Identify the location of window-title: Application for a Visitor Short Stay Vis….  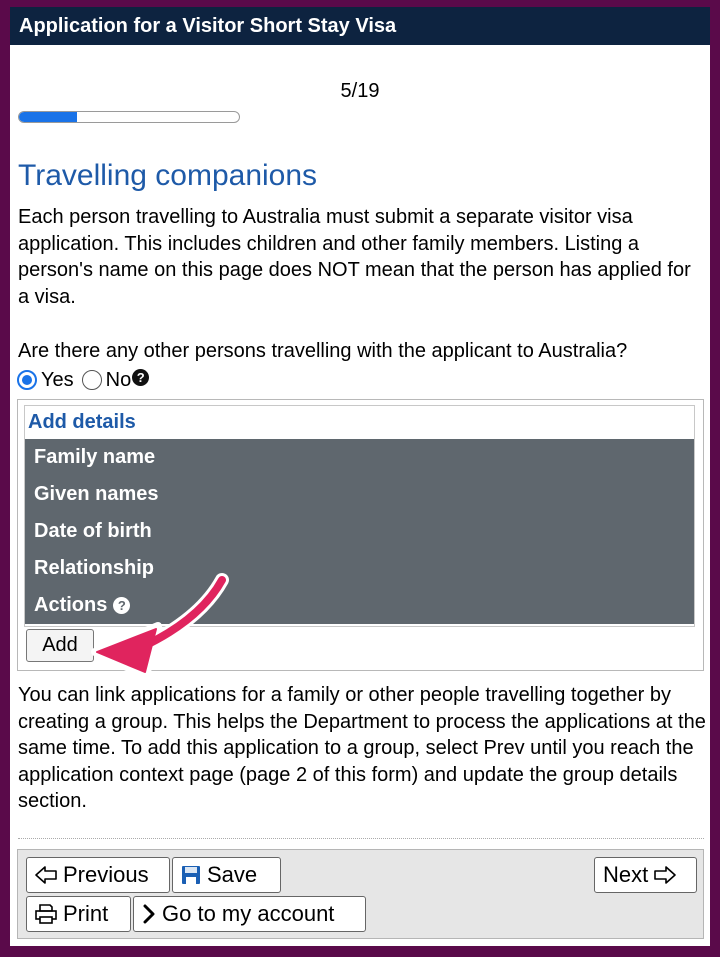
(360, 26).